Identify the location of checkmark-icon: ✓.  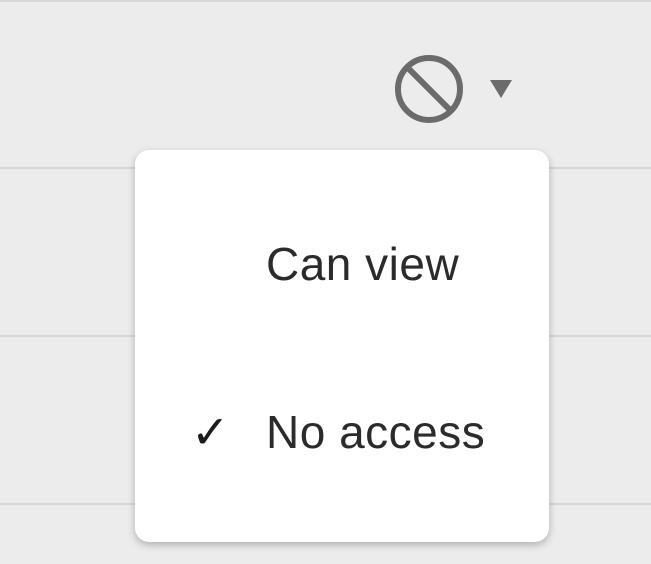
(210, 432).